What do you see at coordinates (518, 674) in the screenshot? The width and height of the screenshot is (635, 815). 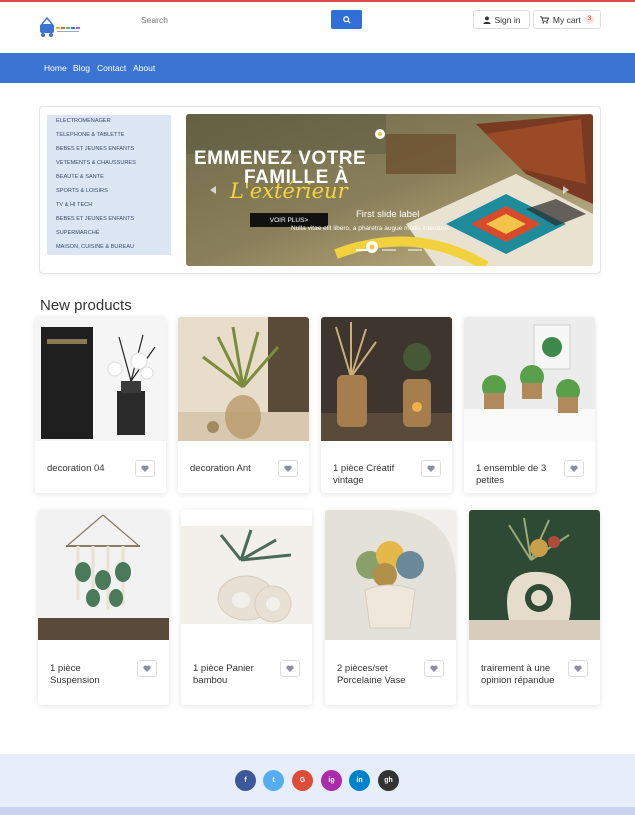 I see `product-title: trairement à une opinion répandue` at bounding box center [518, 674].